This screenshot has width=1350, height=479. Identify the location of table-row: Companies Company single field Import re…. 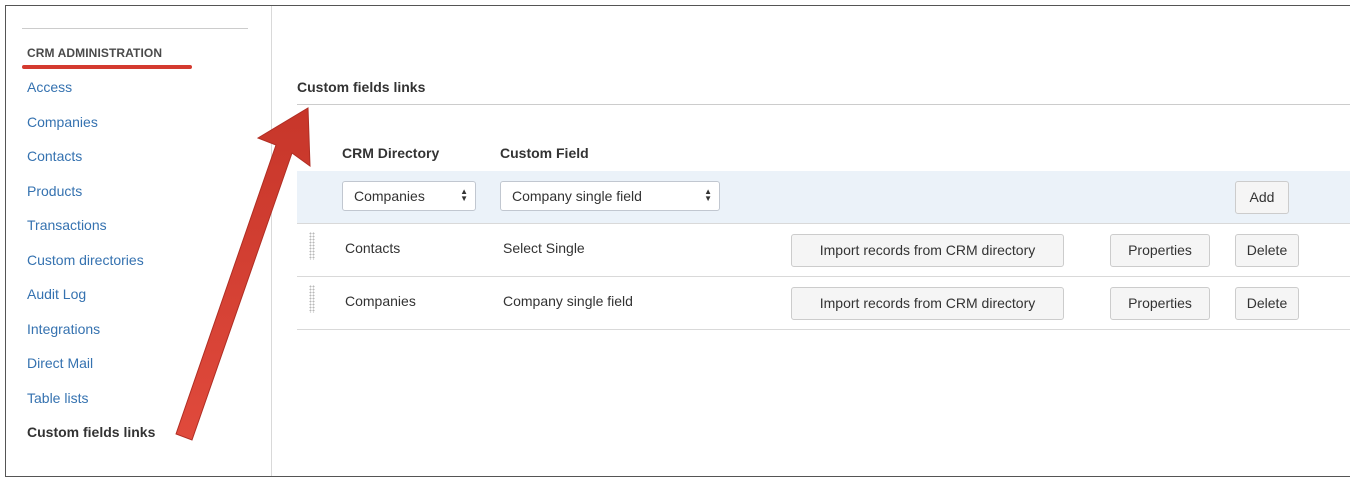
(823, 303).